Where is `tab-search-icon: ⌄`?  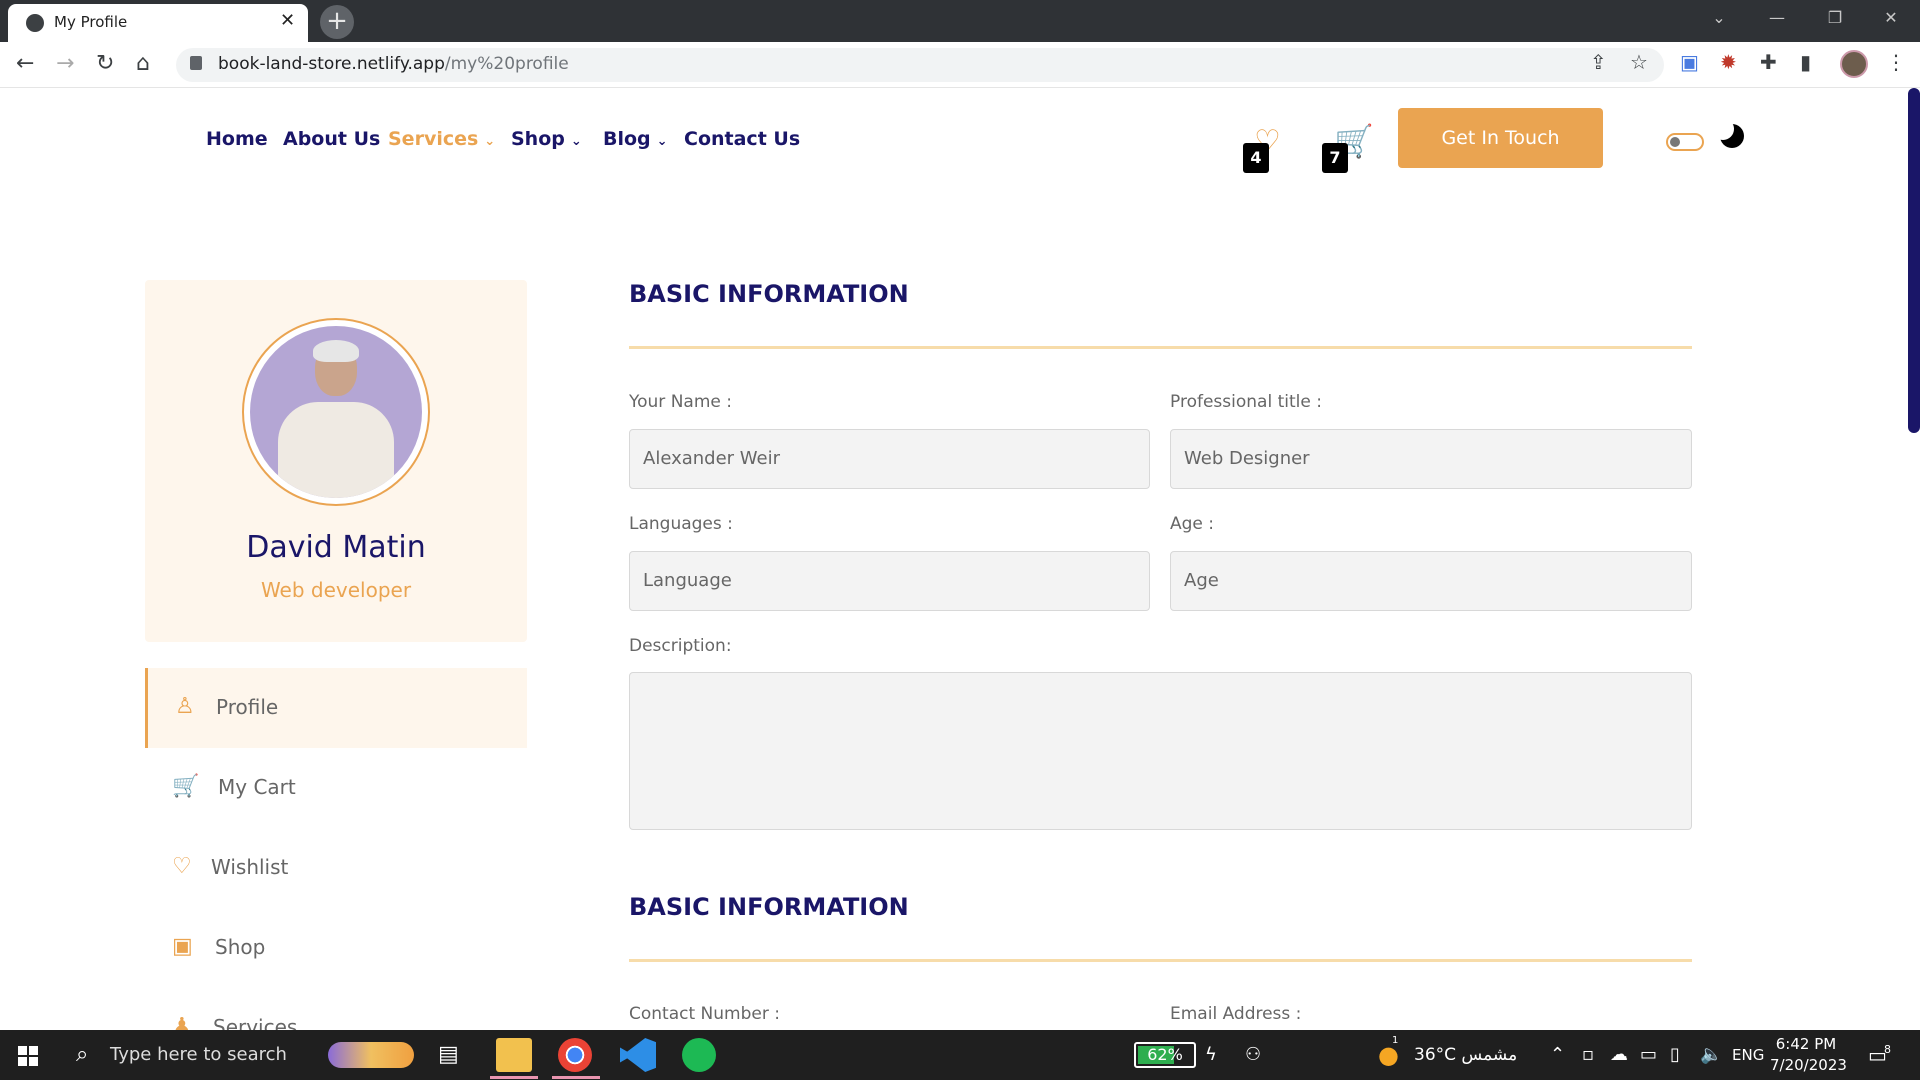
tab-search-icon: ⌄ is located at coordinates (1719, 19).